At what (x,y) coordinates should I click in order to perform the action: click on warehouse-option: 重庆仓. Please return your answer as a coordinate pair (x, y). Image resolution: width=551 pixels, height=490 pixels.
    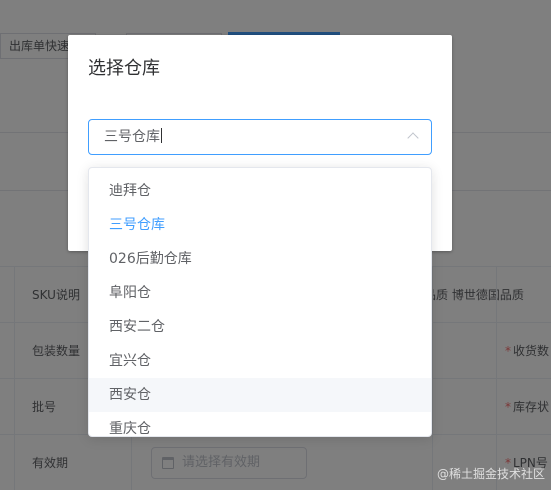
    Looking at the image, I should click on (260, 424).